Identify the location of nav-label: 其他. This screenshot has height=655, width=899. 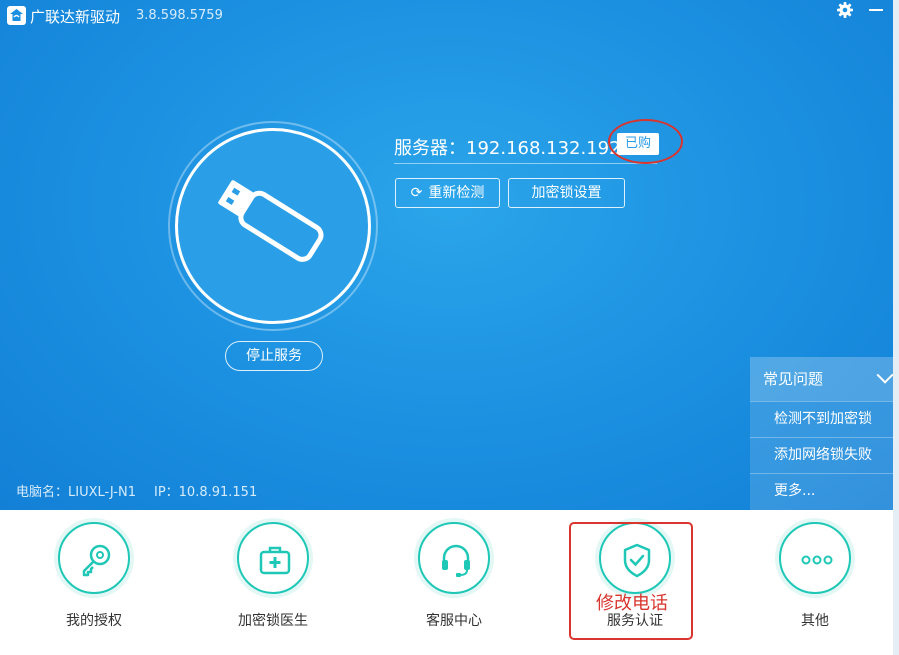
(815, 621).